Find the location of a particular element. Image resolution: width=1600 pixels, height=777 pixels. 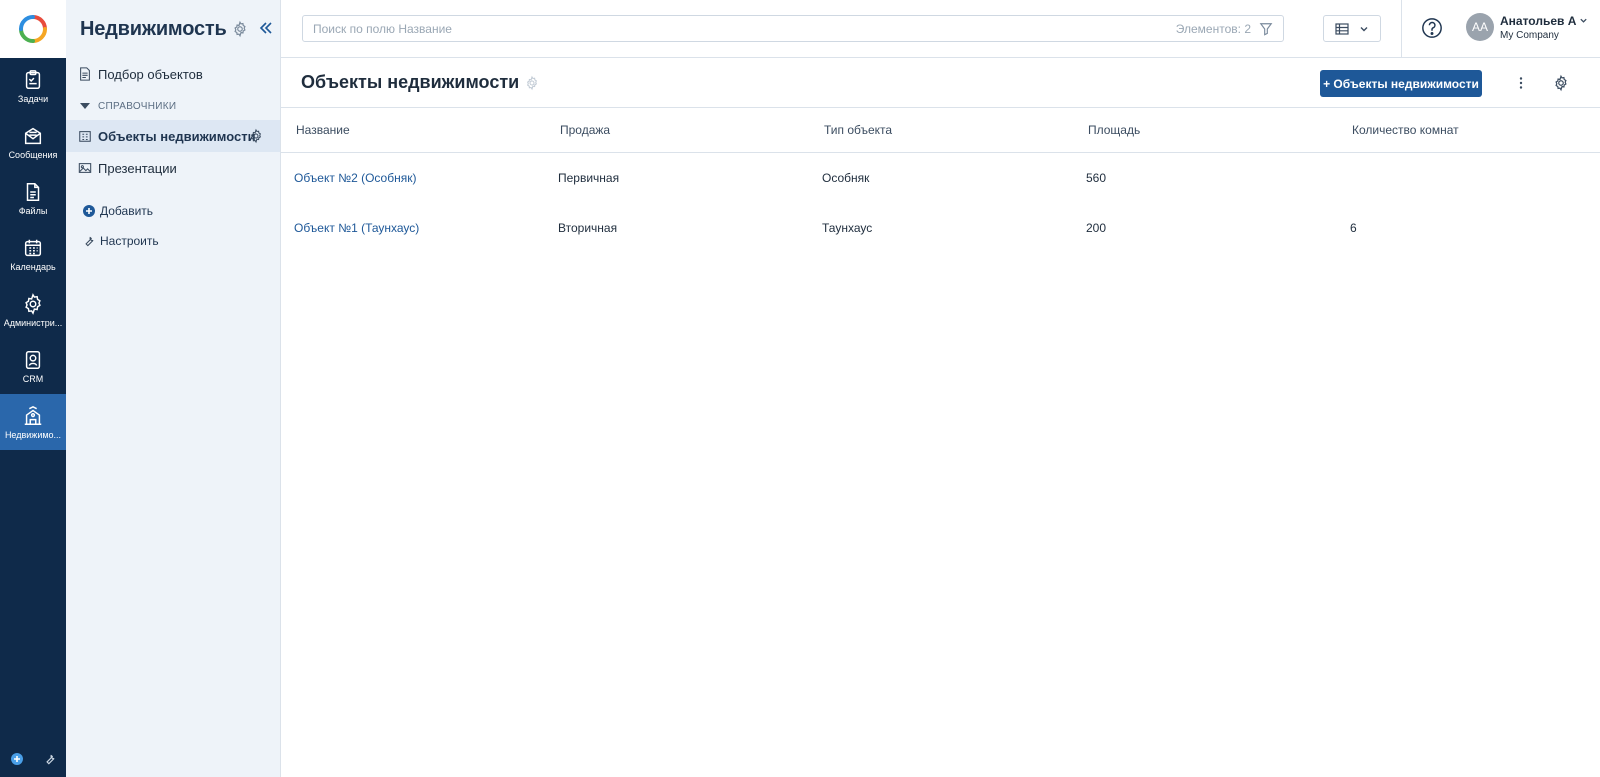

user-name-row: Анатольев А is located at coordinates (1544, 21).